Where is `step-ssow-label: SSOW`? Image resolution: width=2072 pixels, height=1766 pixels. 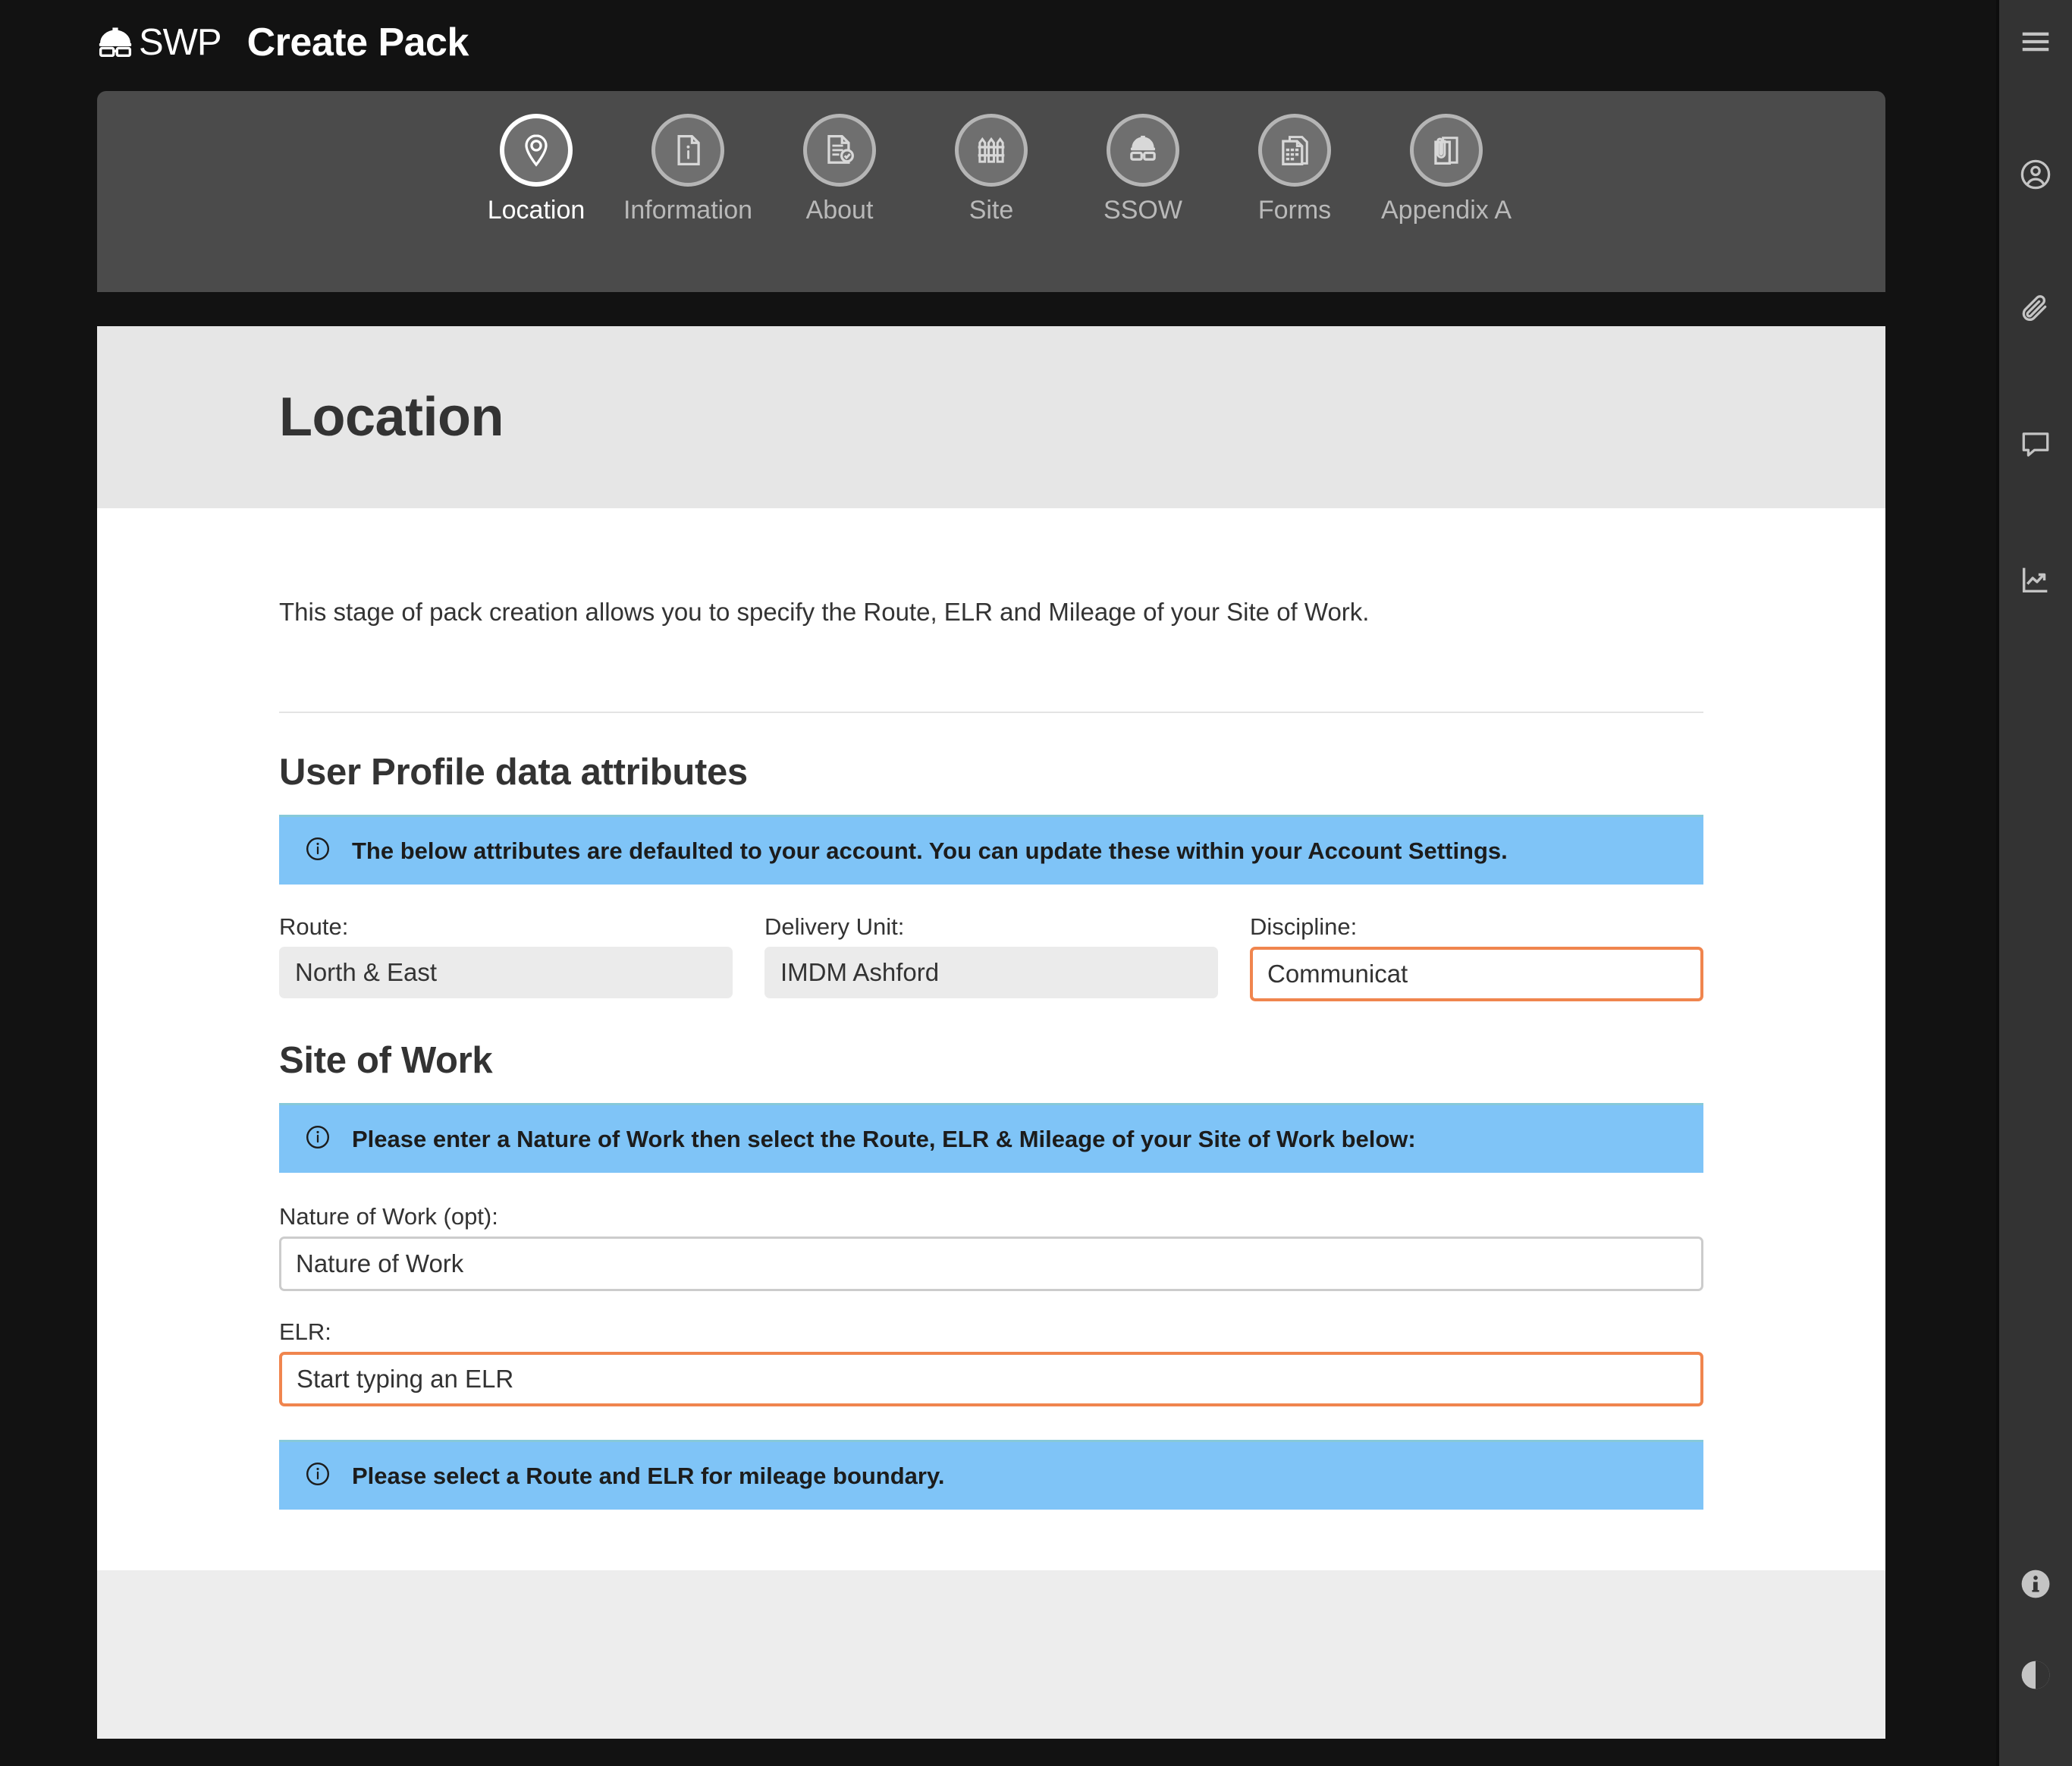 step-ssow-label: SSOW is located at coordinates (1142, 210).